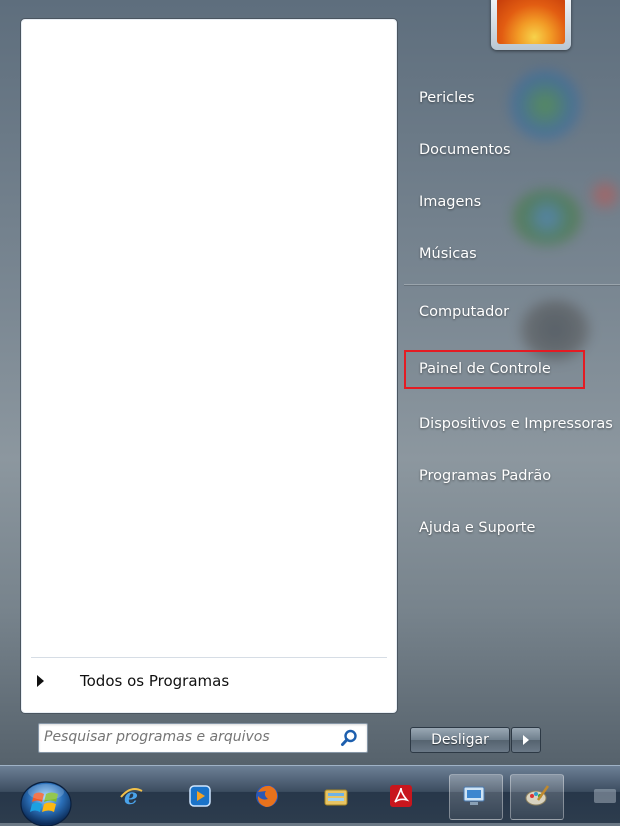 This screenshot has height=826, width=620. I want to click on menu-item-label: Imagens, so click(450, 202).